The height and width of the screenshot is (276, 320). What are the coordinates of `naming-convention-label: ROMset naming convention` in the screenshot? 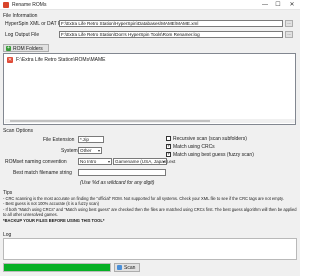 It's located at (36, 162).